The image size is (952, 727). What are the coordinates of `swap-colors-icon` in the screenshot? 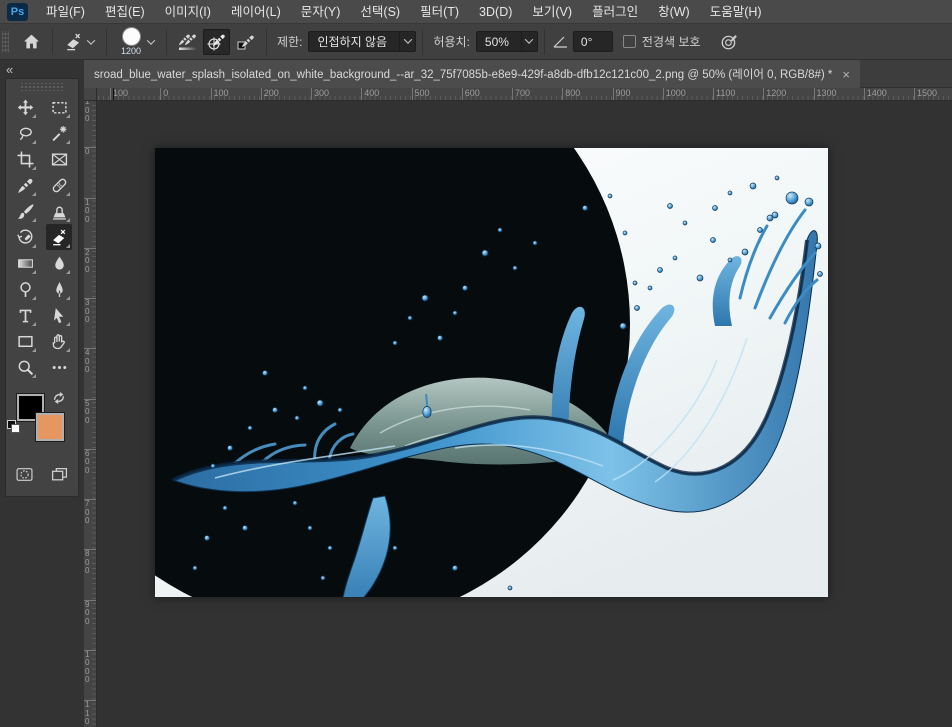 It's located at (59, 399).